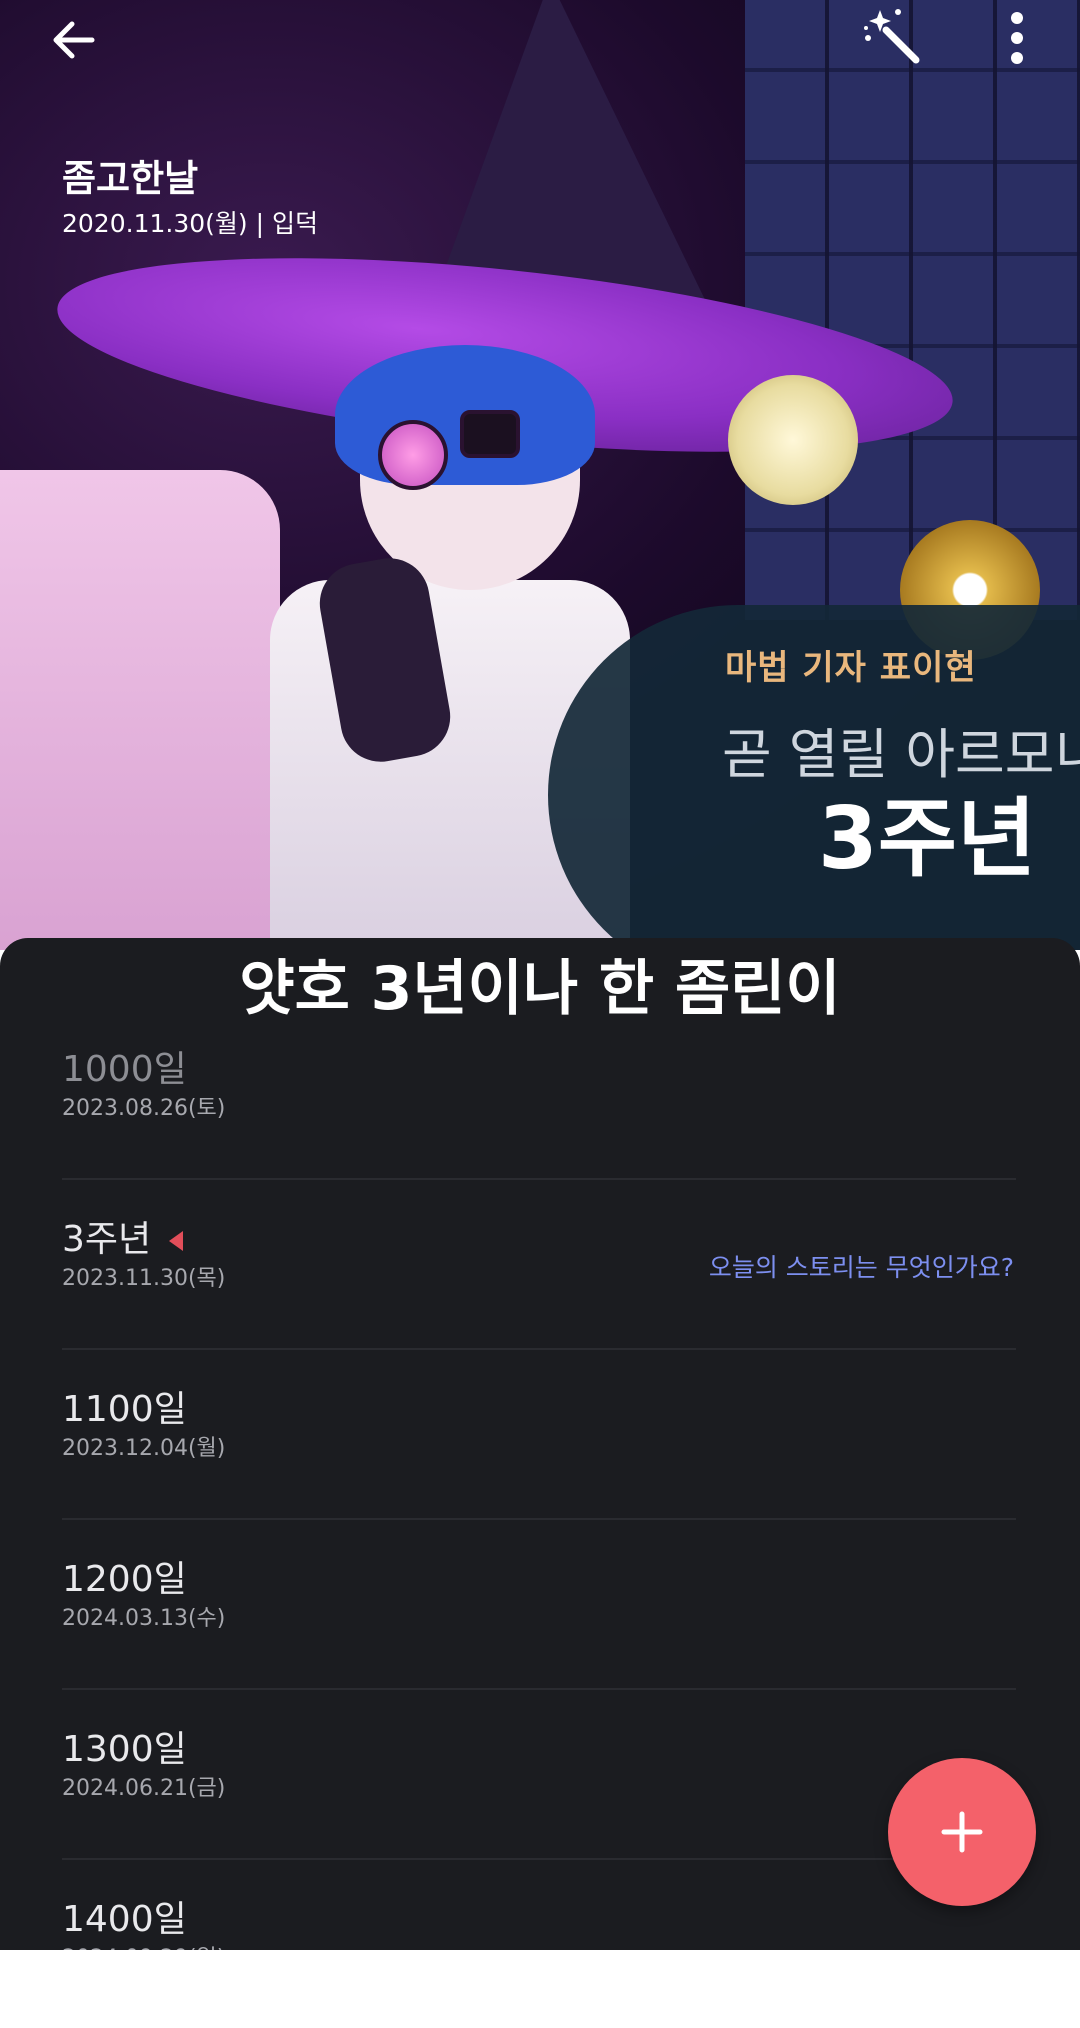 This screenshot has height=2028, width=1080. I want to click on milestone-label: 1400일, so click(124, 1919).